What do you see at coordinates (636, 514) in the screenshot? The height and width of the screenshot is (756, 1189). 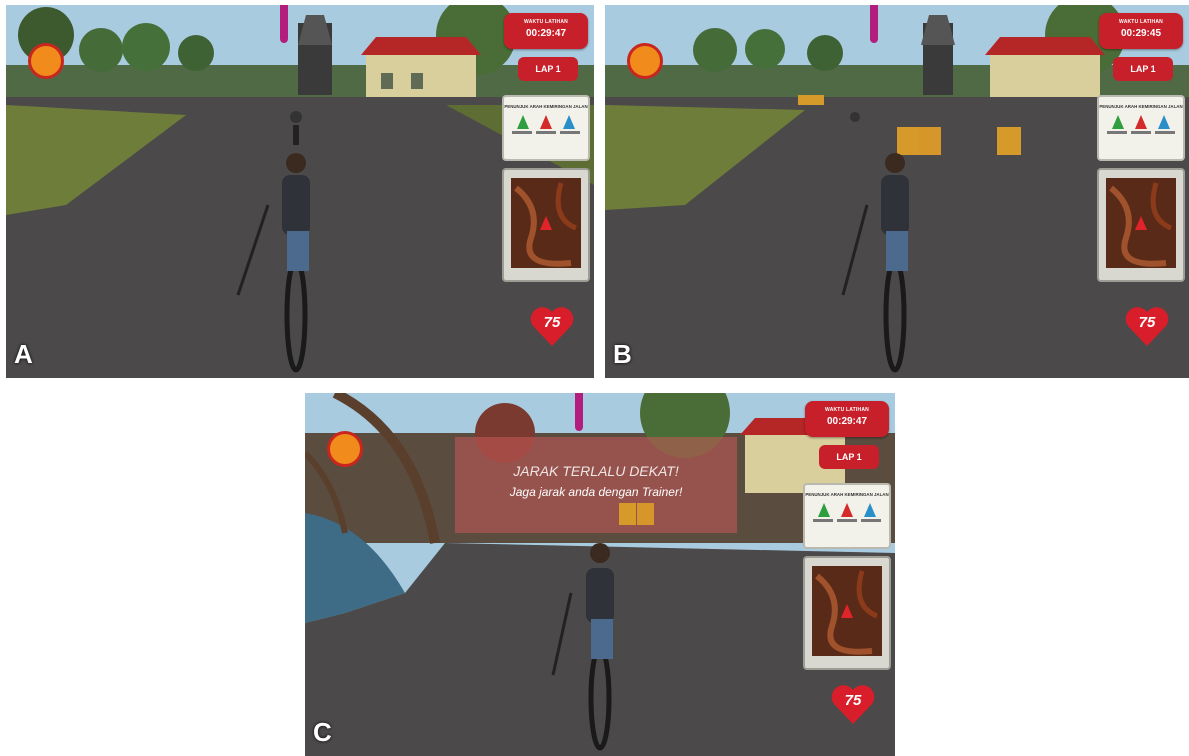 I see `crate-icon` at bounding box center [636, 514].